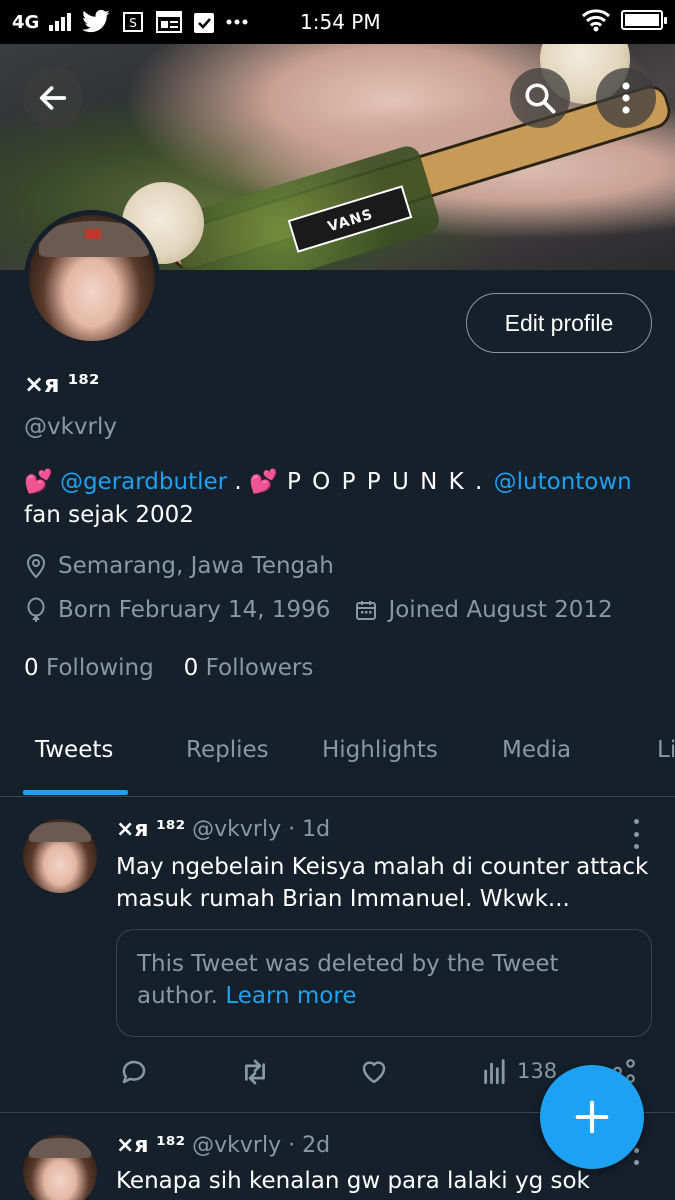 Image resolution: width=675 pixels, height=1200 pixels. I want to click on profile-handle: @vkvrly, so click(70, 427).